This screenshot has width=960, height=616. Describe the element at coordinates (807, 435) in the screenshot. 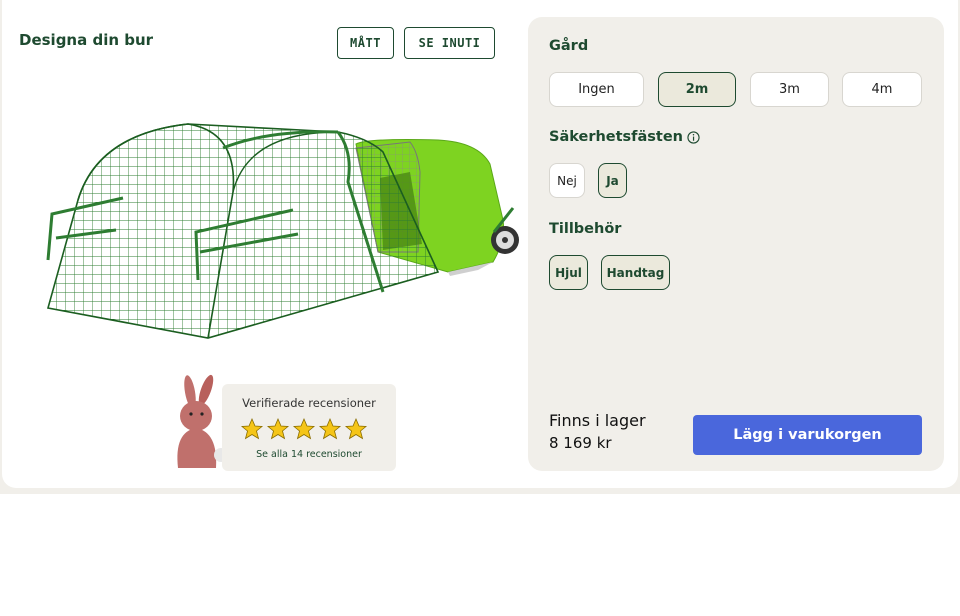

I see `add-to-cart-button: Lägg i varukorgen` at that location.